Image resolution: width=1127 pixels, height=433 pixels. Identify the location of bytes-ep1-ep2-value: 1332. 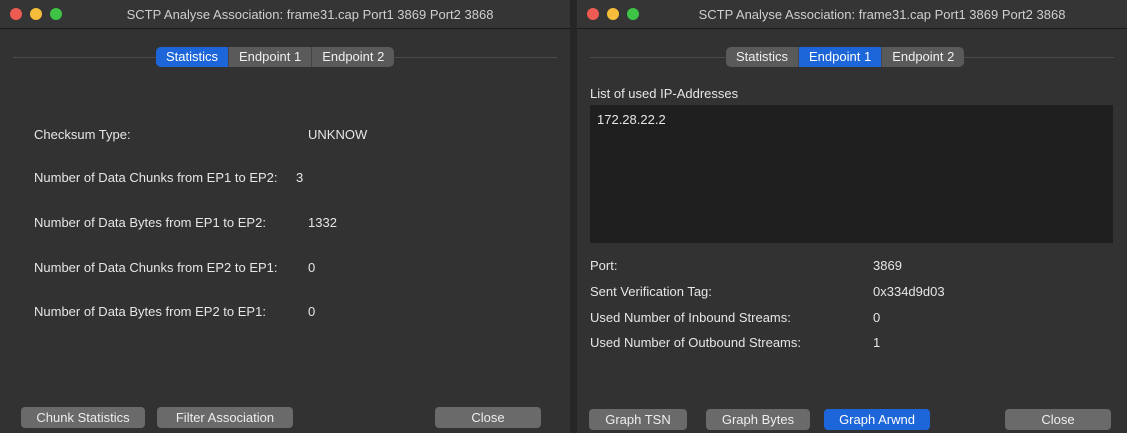
(322, 222).